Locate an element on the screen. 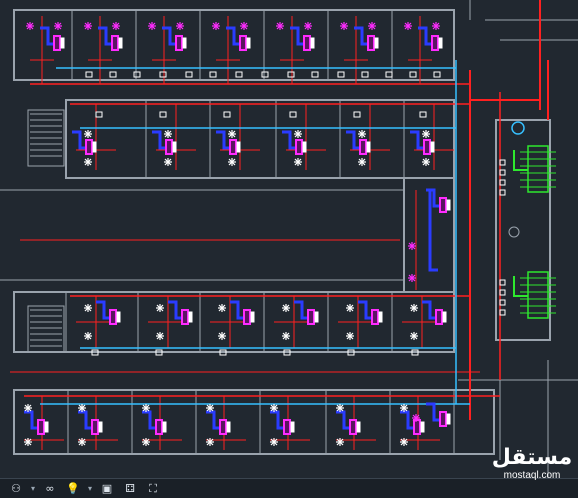 The width and height of the screenshot is (578, 498). annotation-visibility-icon: ⚇ is located at coordinates (16, 489).